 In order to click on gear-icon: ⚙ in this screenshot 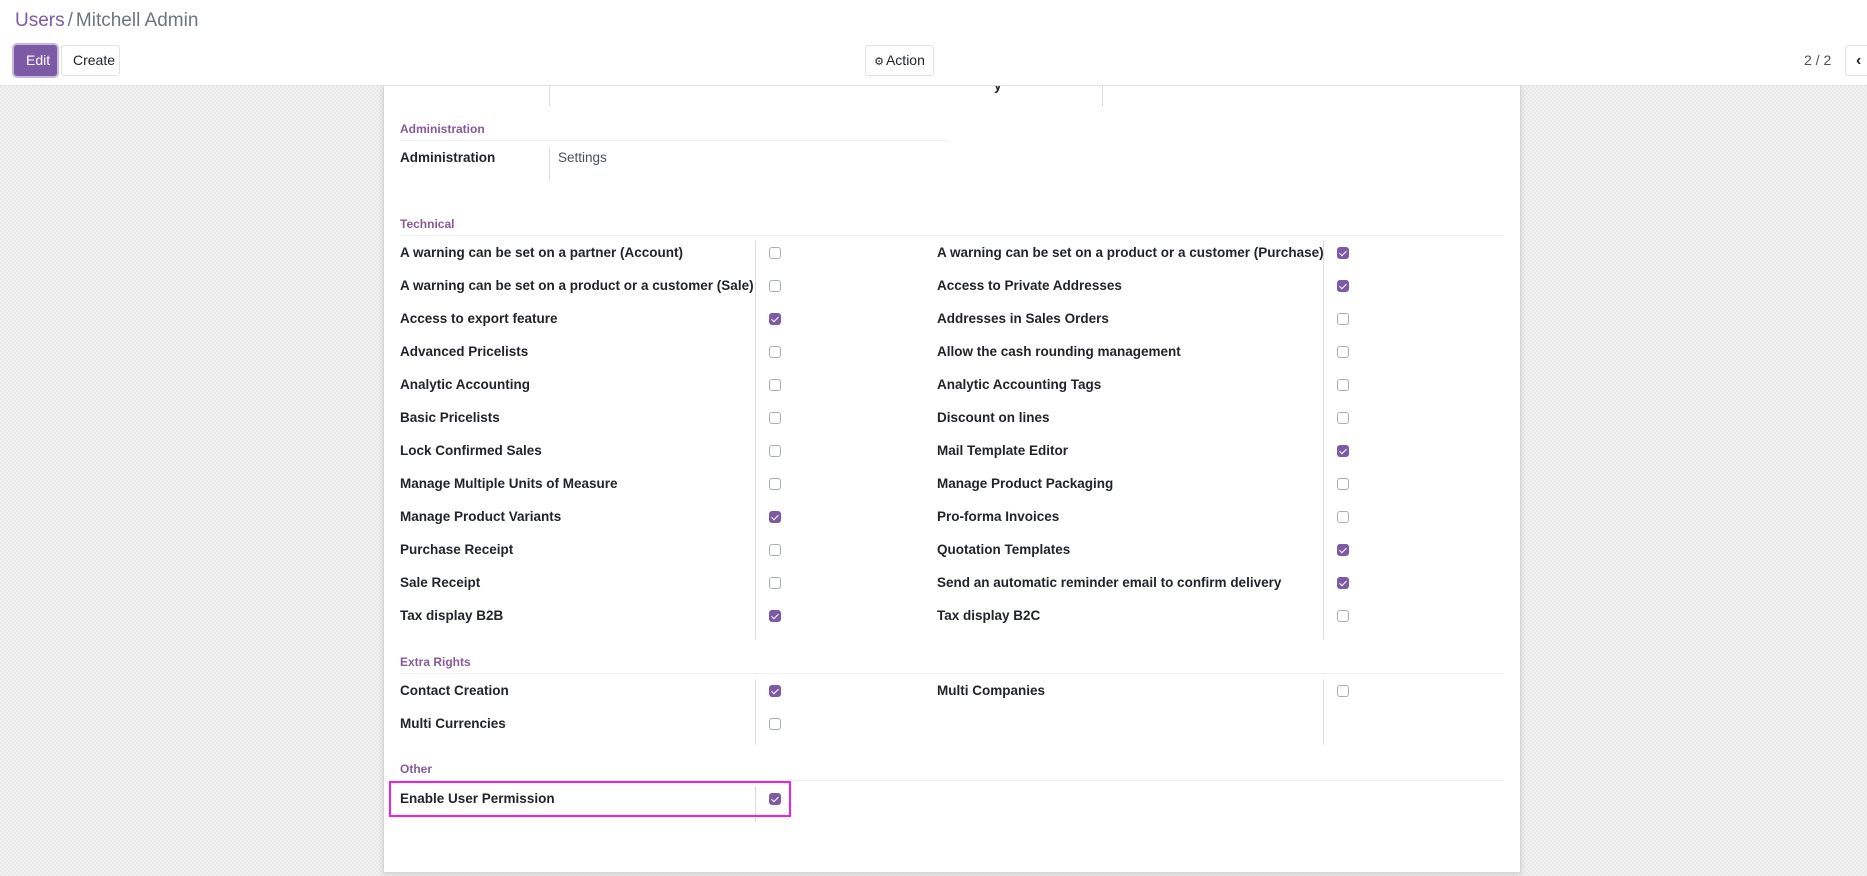, I will do `click(879, 62)`.